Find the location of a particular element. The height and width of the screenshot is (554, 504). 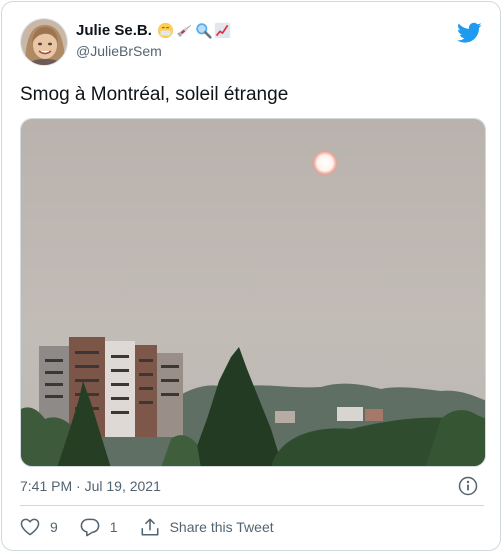

avatar is located at coordinates (44, 42).